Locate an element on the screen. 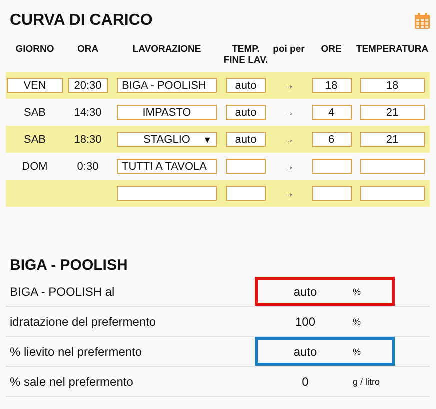 This screenshot has width=436, height=409. temperature-field: 18 is located at coordinates (392, 85).